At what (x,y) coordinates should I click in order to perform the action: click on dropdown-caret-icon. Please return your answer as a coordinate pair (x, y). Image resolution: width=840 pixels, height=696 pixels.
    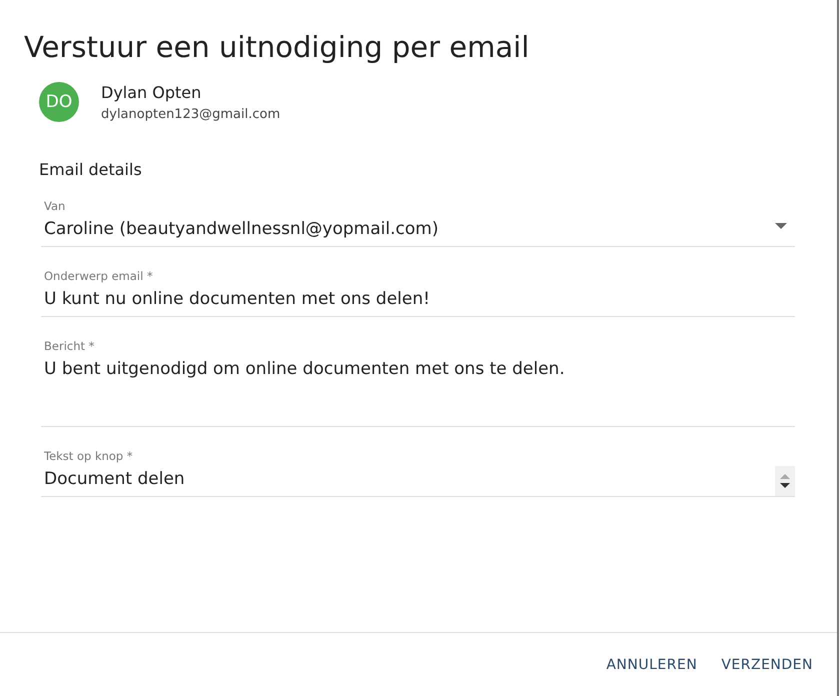
    Looking at the image, I should click on (781, 225).